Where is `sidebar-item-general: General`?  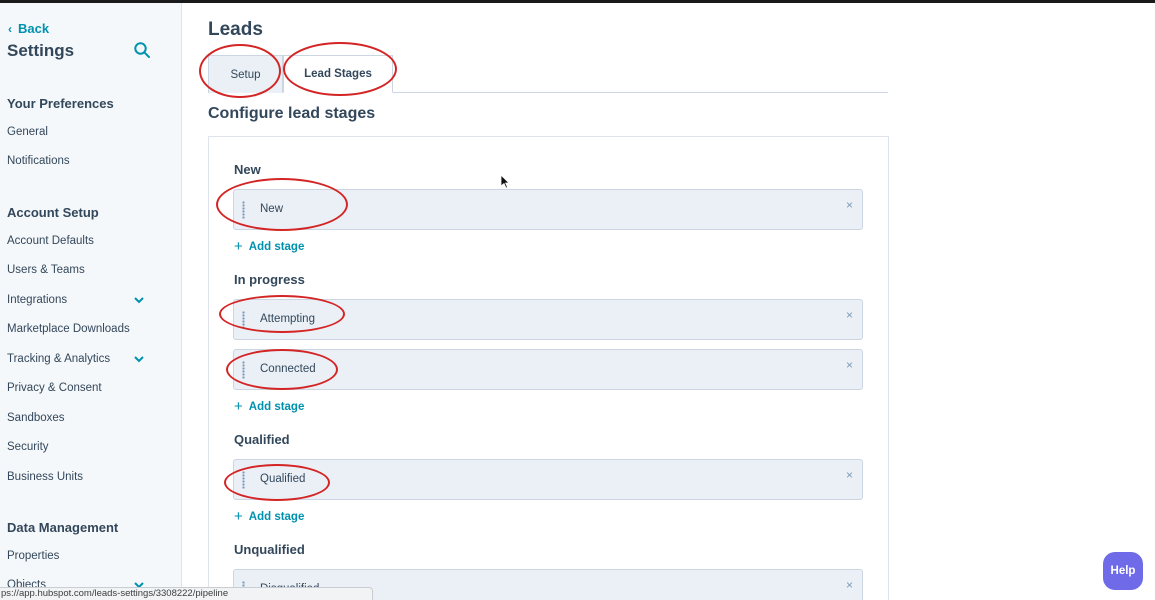 sidebar-item-general: General is located at coordinates (87, 132).